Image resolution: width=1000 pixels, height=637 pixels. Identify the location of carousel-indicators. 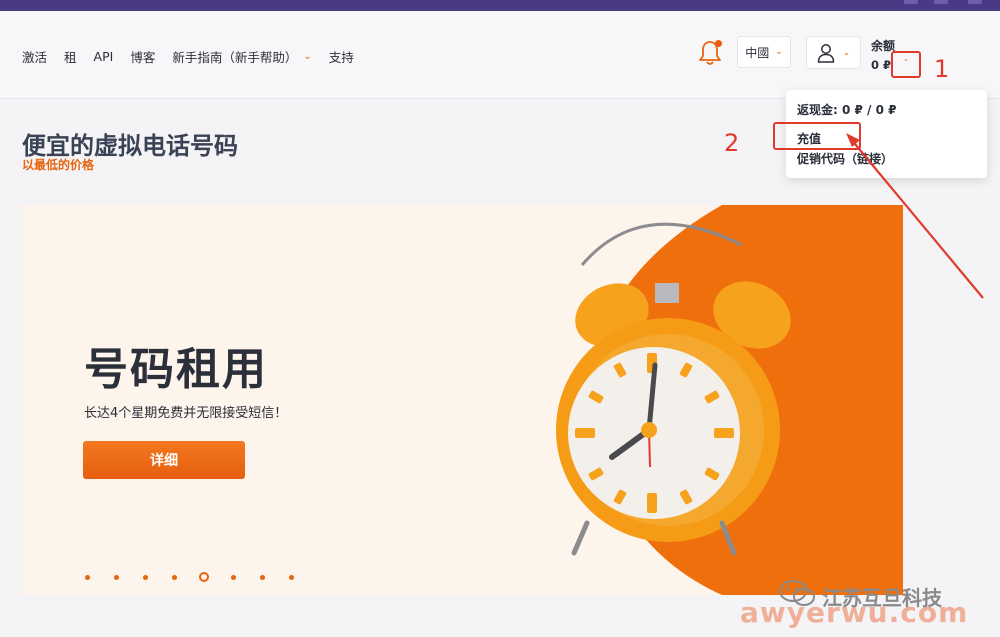
(201, 577).